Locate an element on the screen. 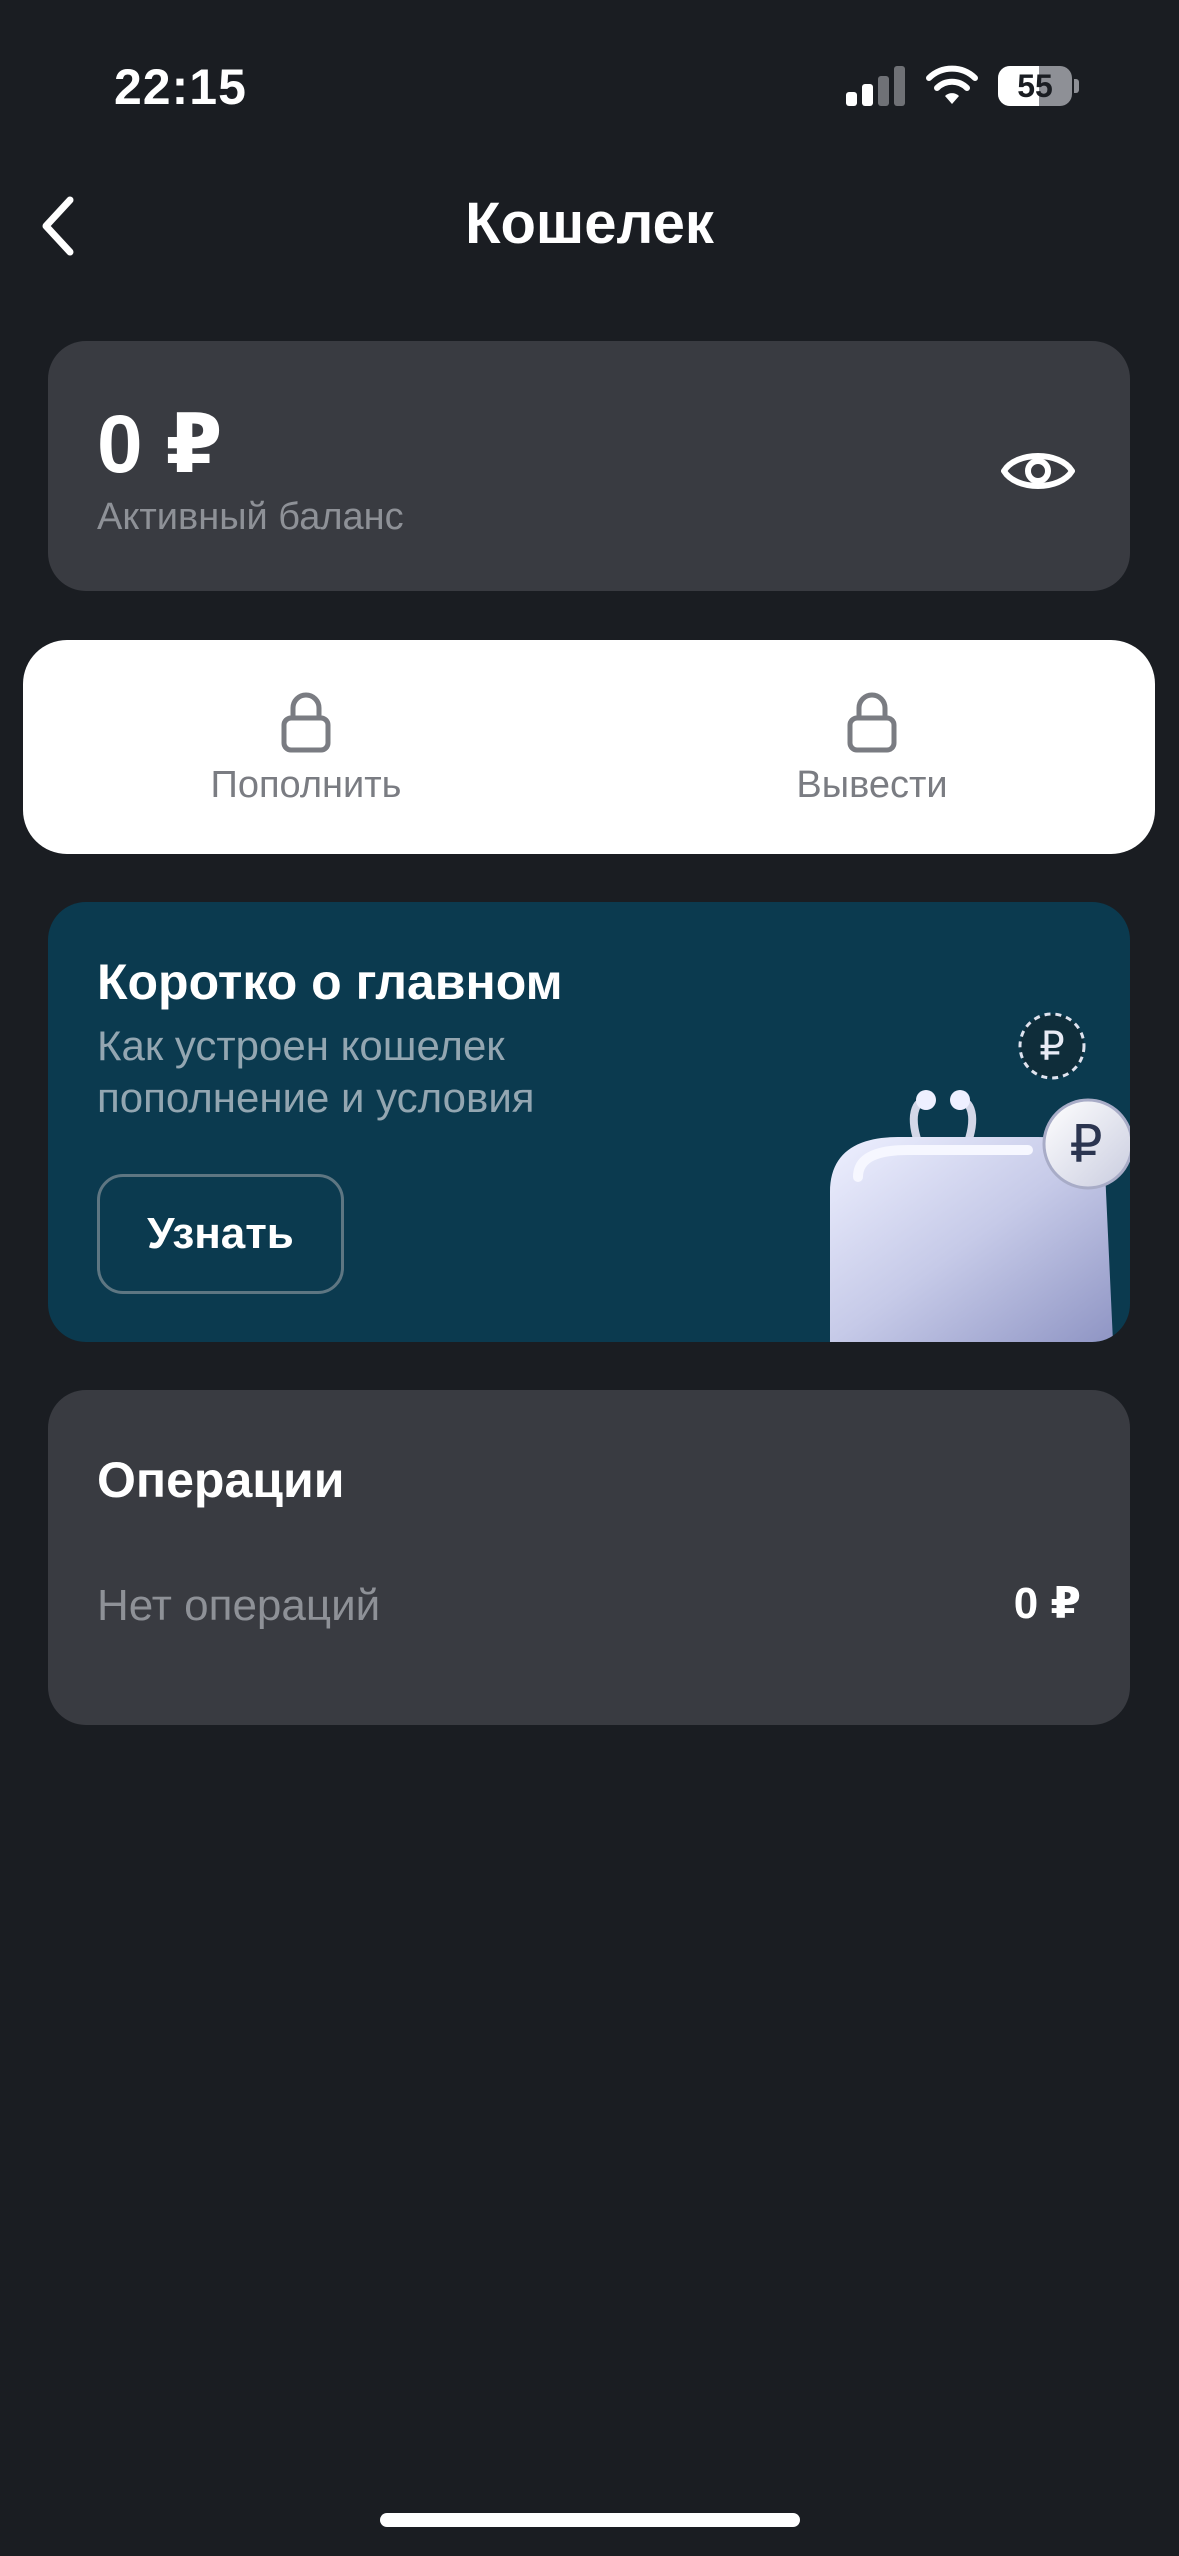 This screenshot has height=2556, width=1179. operations-empty-text: Нет операций is located at coordinates (239, 1605).